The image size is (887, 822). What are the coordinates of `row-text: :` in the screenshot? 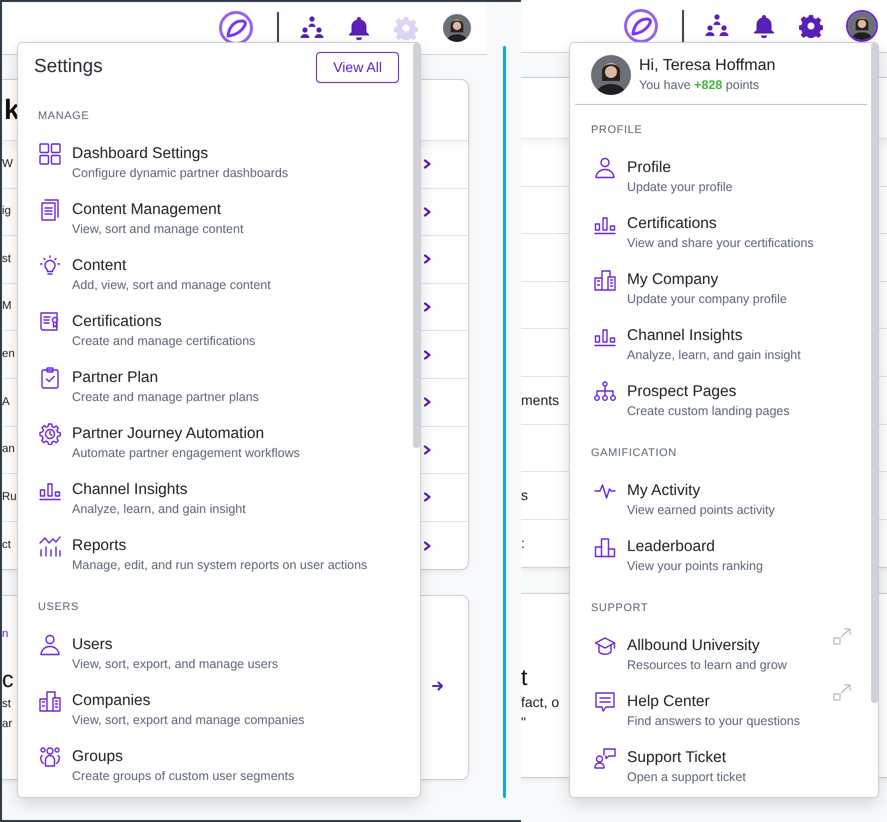 It's located at (523, 544).